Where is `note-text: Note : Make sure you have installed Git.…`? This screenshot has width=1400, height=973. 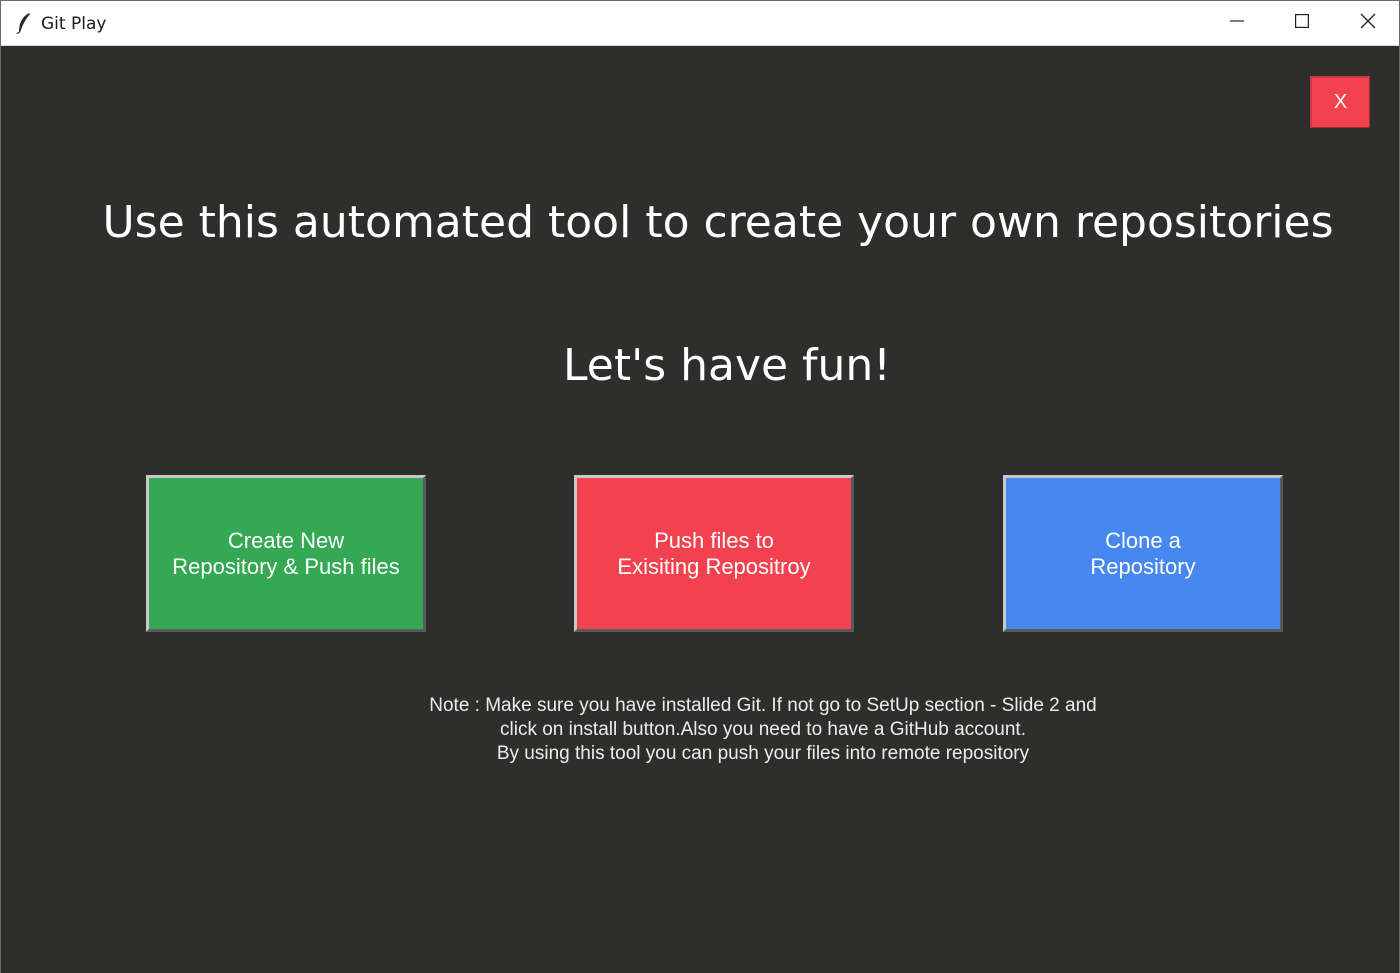
note-text: Note : Make sure you have installed Git.… is located at coordinates (763, 729).